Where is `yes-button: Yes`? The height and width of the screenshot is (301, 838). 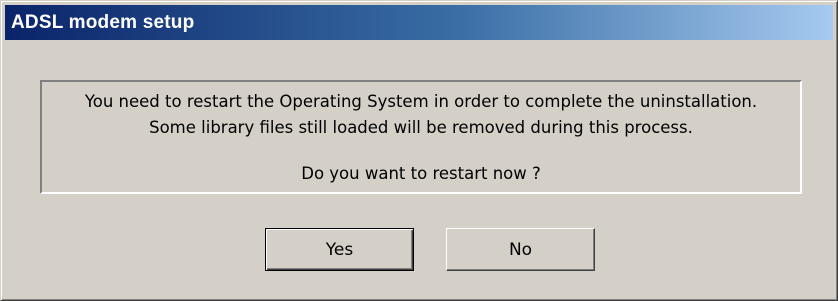
yes-button: Yes is located at coordinates (339, 249).